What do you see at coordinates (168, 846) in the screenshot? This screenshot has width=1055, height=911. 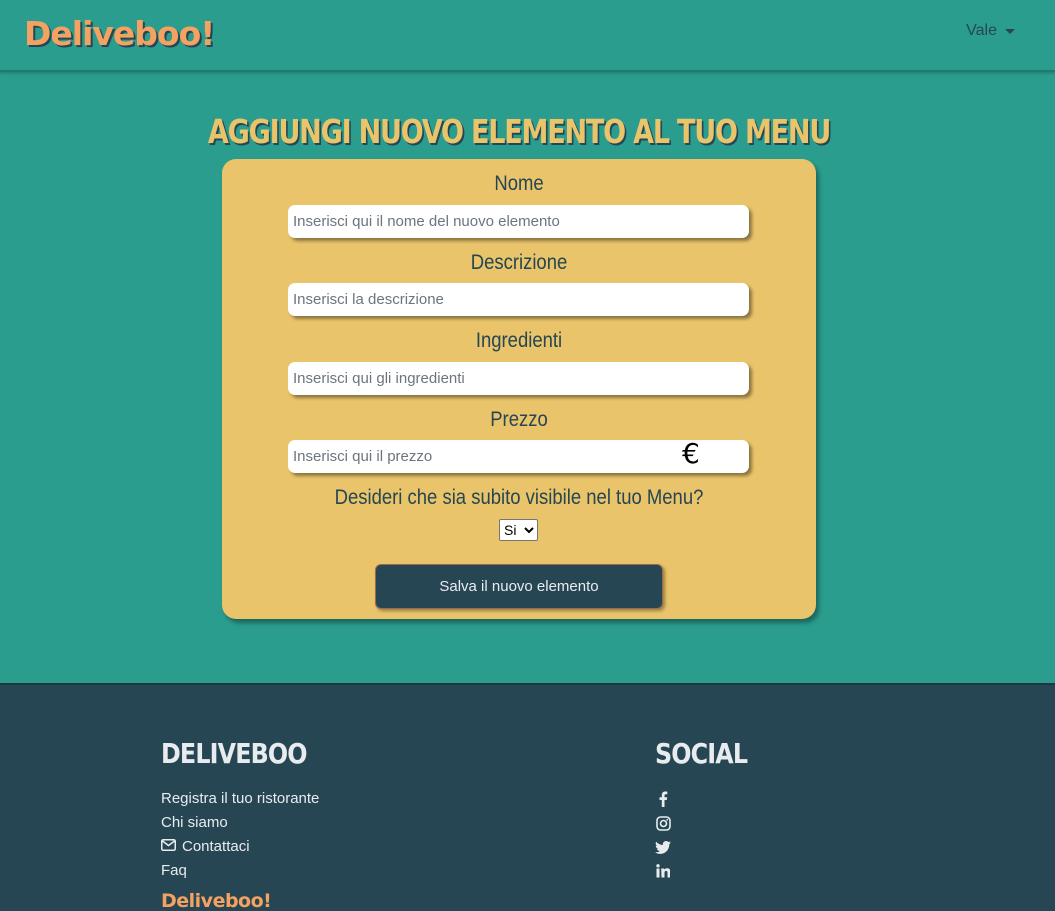 I see `envelope-icon` at bounding box center [168, 846].